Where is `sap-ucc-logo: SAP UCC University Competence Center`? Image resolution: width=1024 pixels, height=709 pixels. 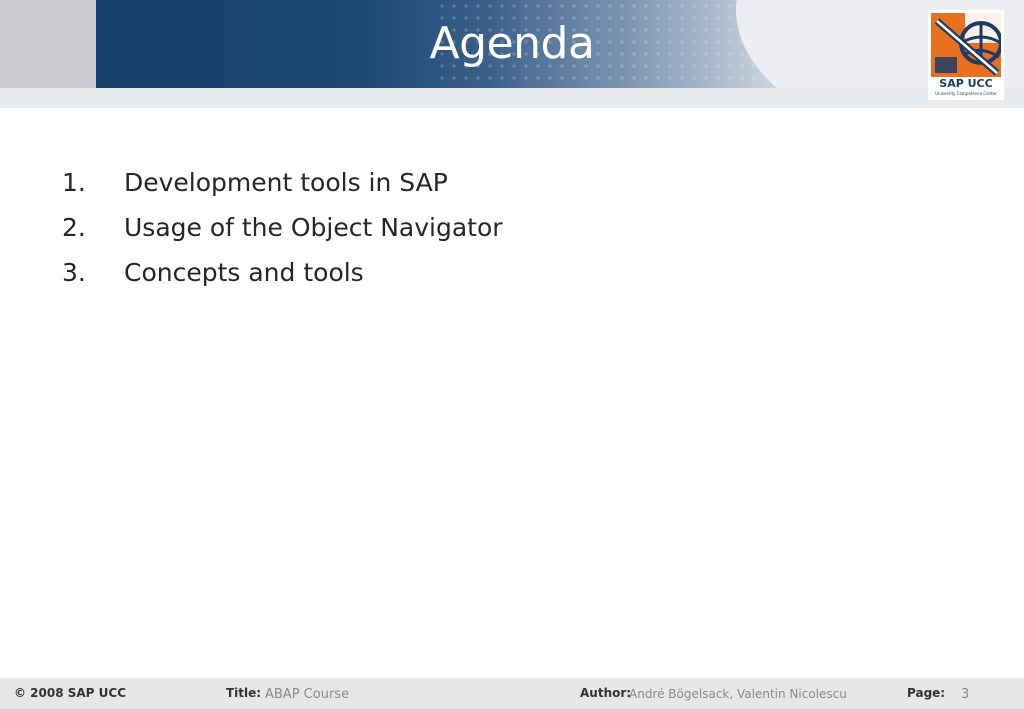
sap-ucc-logo: SAP UCC University Competence Center is located at coordinates (966, 55).